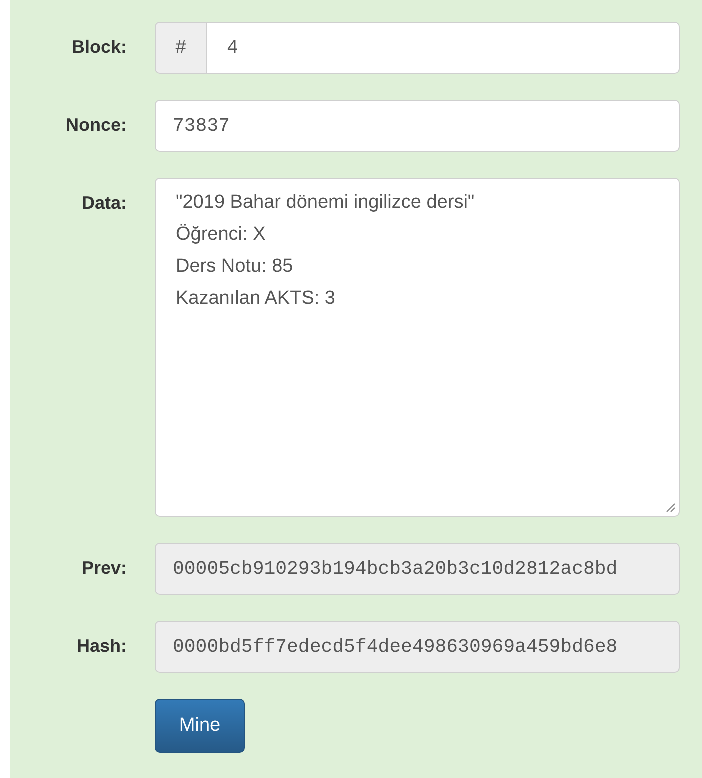 This screenshot has height=778, width=702. I want to click on resize-grip-icon, so click(671, 508).